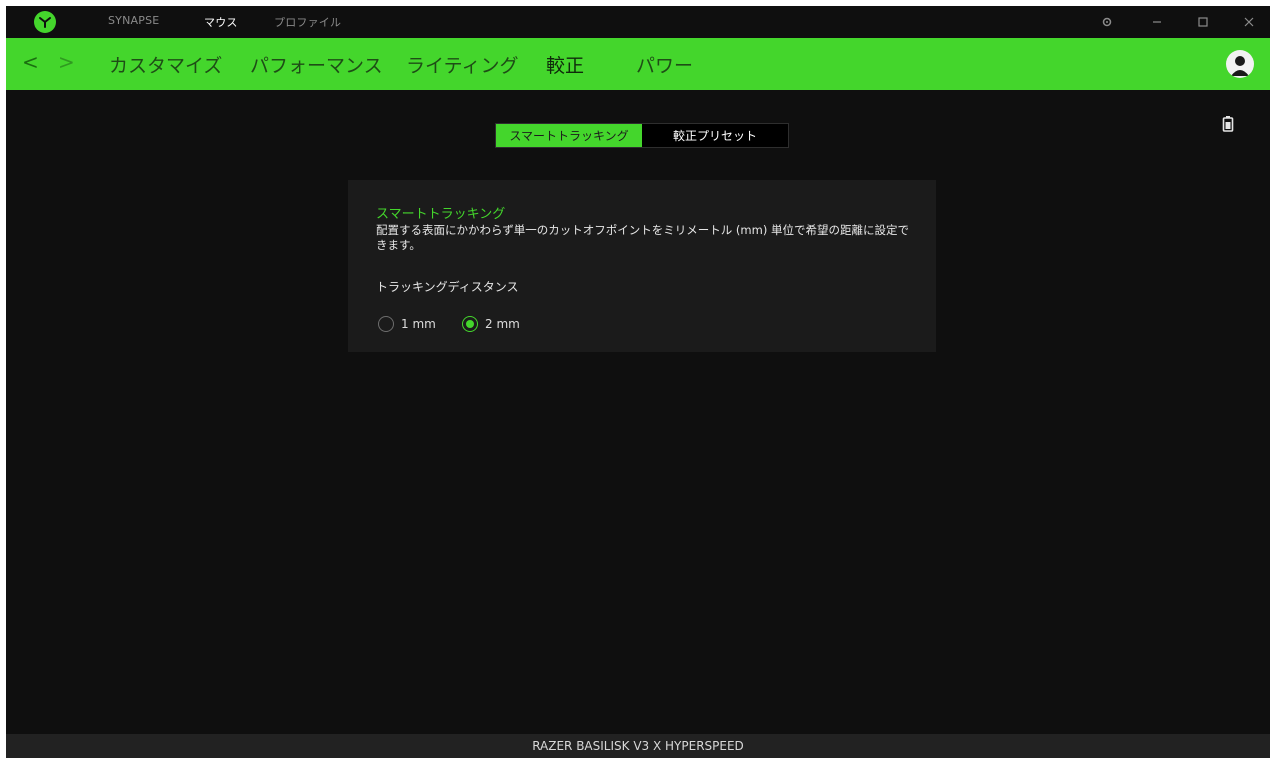 This screenshot has height=762, width=1274. I want to click on tab-customize: カスタマイズ, so click(165, 64).